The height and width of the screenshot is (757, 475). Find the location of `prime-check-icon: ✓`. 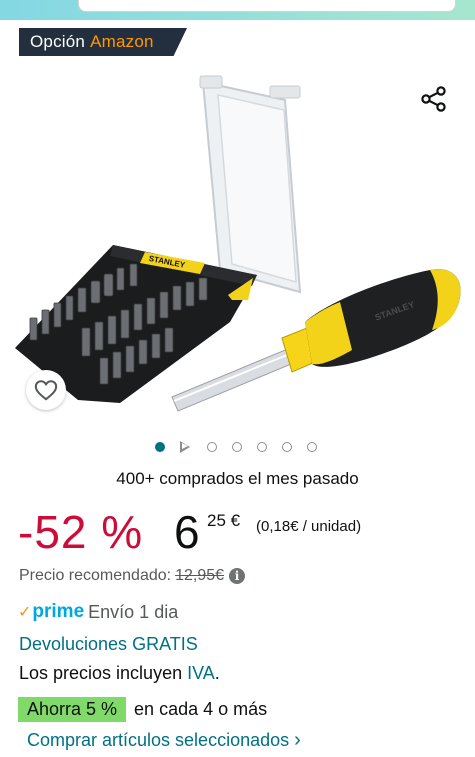

prime-check-icon: ✓ is located at coordinates (25, 612).